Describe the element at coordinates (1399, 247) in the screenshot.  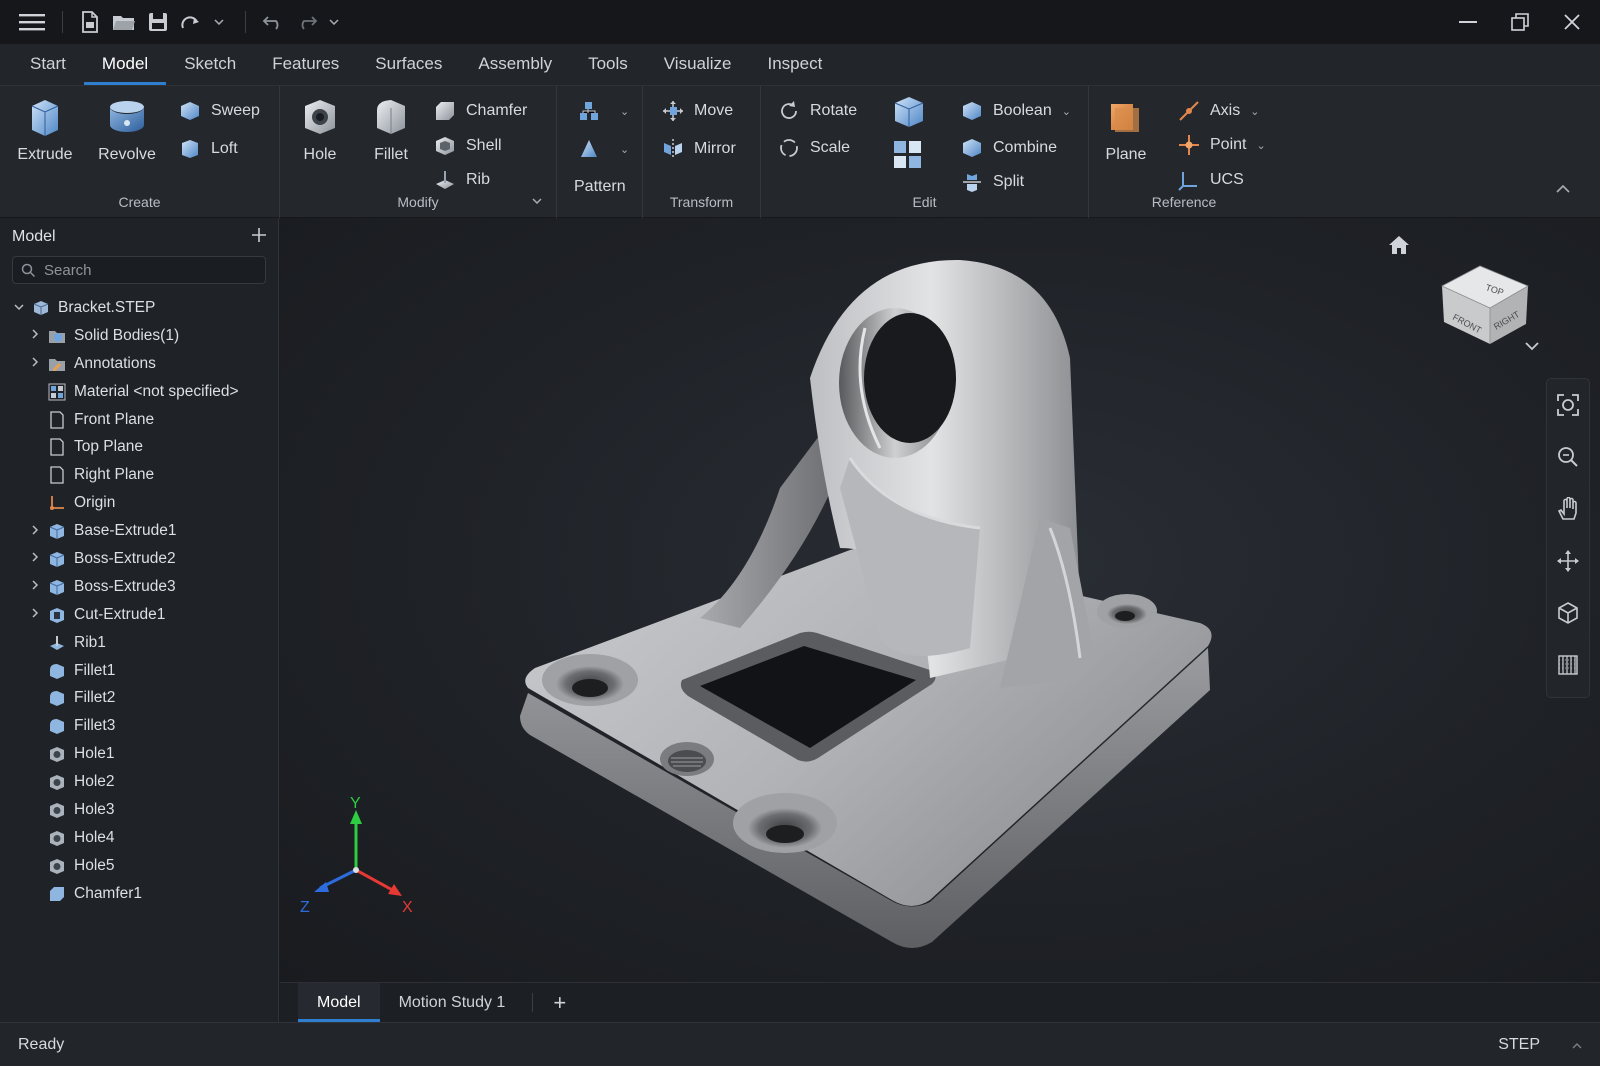
I see `home-view-icon` at that location.